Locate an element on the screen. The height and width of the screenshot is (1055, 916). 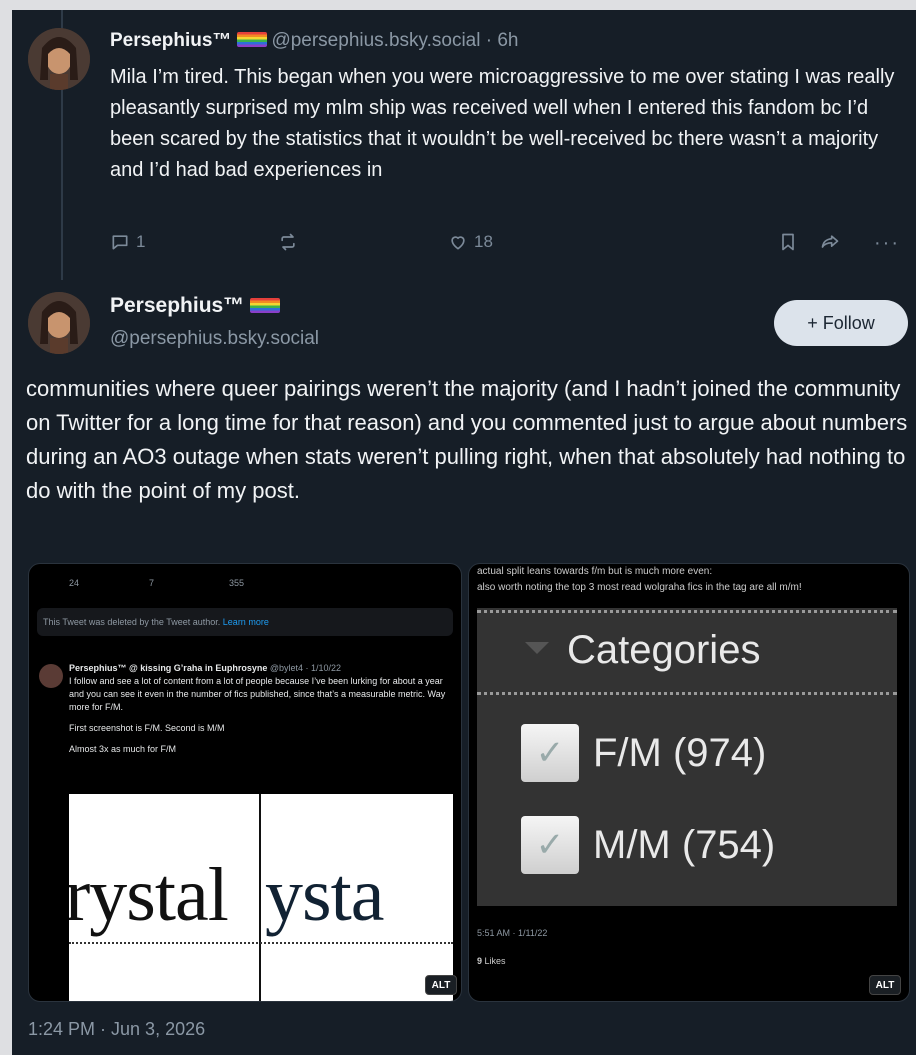
likes-label: Likes is located at coordinates (495, 961).